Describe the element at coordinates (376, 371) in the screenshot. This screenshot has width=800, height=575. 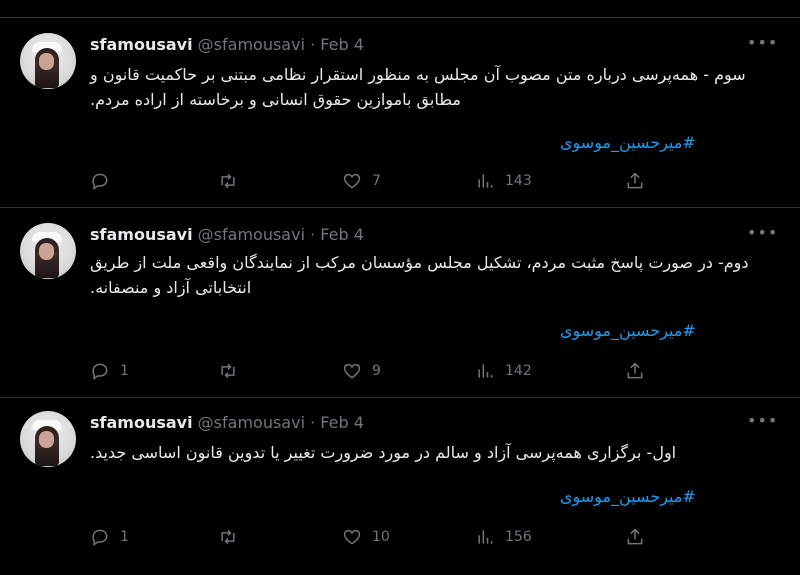
I see `like-count: 9` at that location.